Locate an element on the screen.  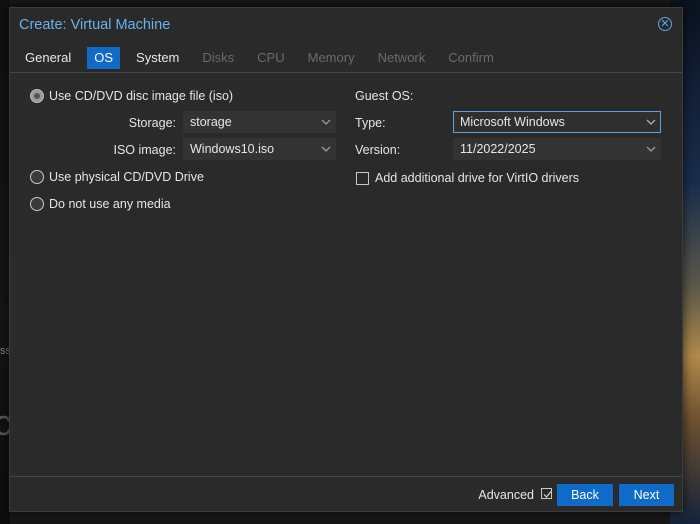
advanced-label: Advanced is located at coordinates (506, 495).